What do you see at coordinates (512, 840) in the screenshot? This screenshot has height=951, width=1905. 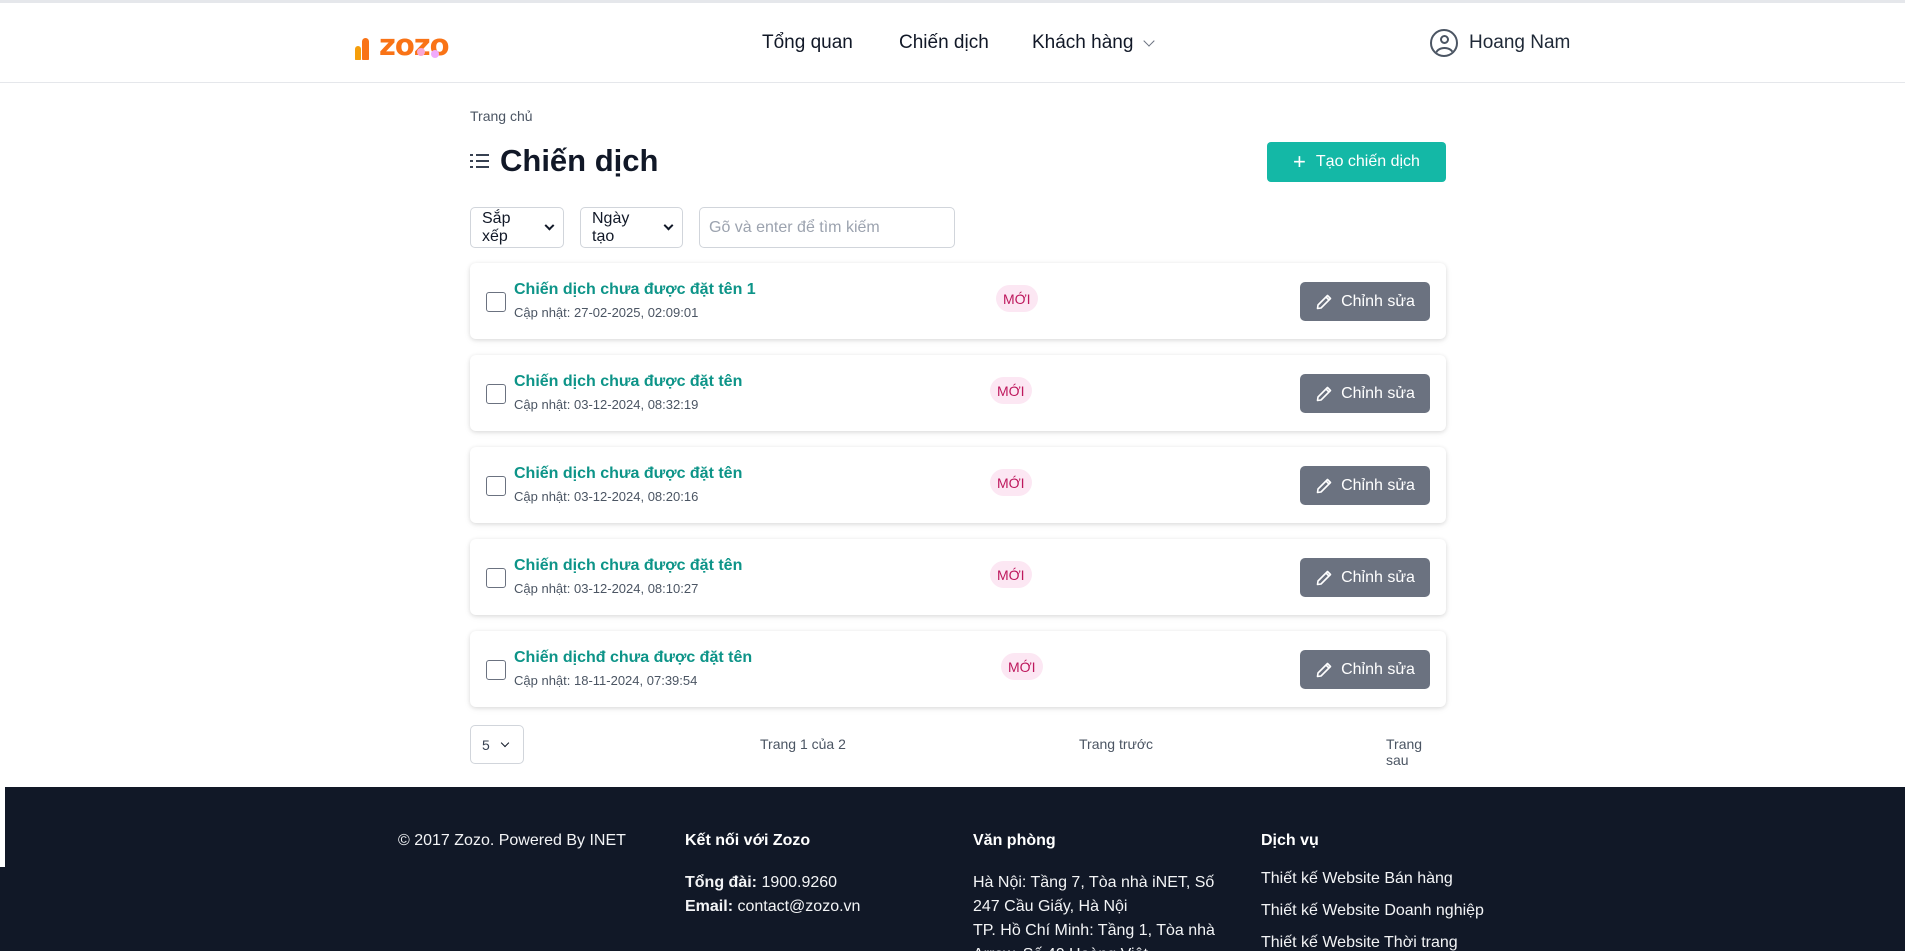 I see `footer-copyright: © 2017 Zozo. Powered By INET` at bounding box center [512, 840].